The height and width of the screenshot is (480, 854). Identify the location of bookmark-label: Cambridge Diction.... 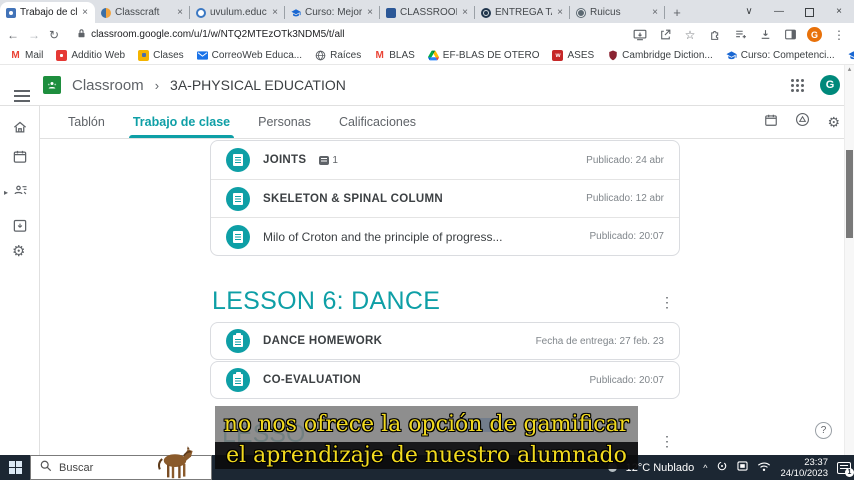
(667, 55).